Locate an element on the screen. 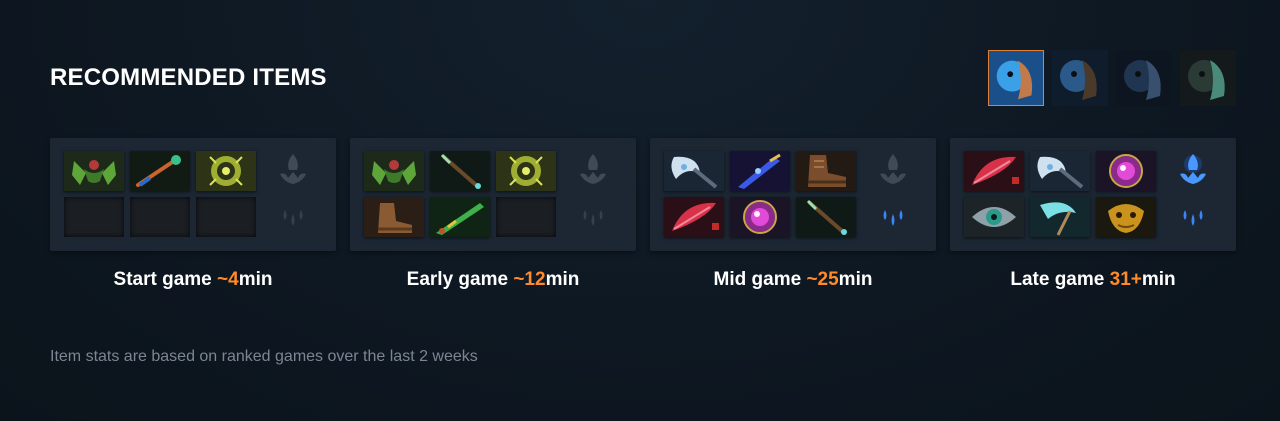 This screenshot has height=421, width=1280. hero-portrait-4-icon is located at coordinates (1208, 78).